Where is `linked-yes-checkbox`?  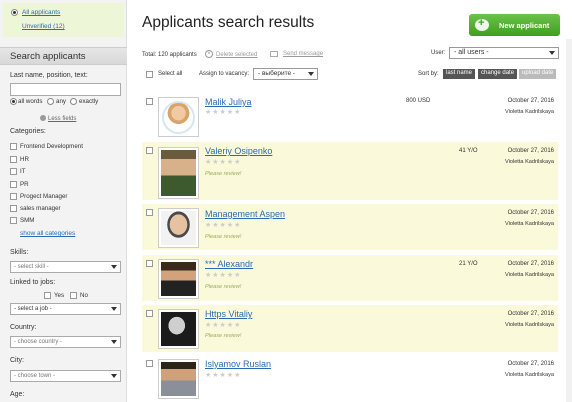
linked-yes-checkbox is located at coordinates (47, 295).